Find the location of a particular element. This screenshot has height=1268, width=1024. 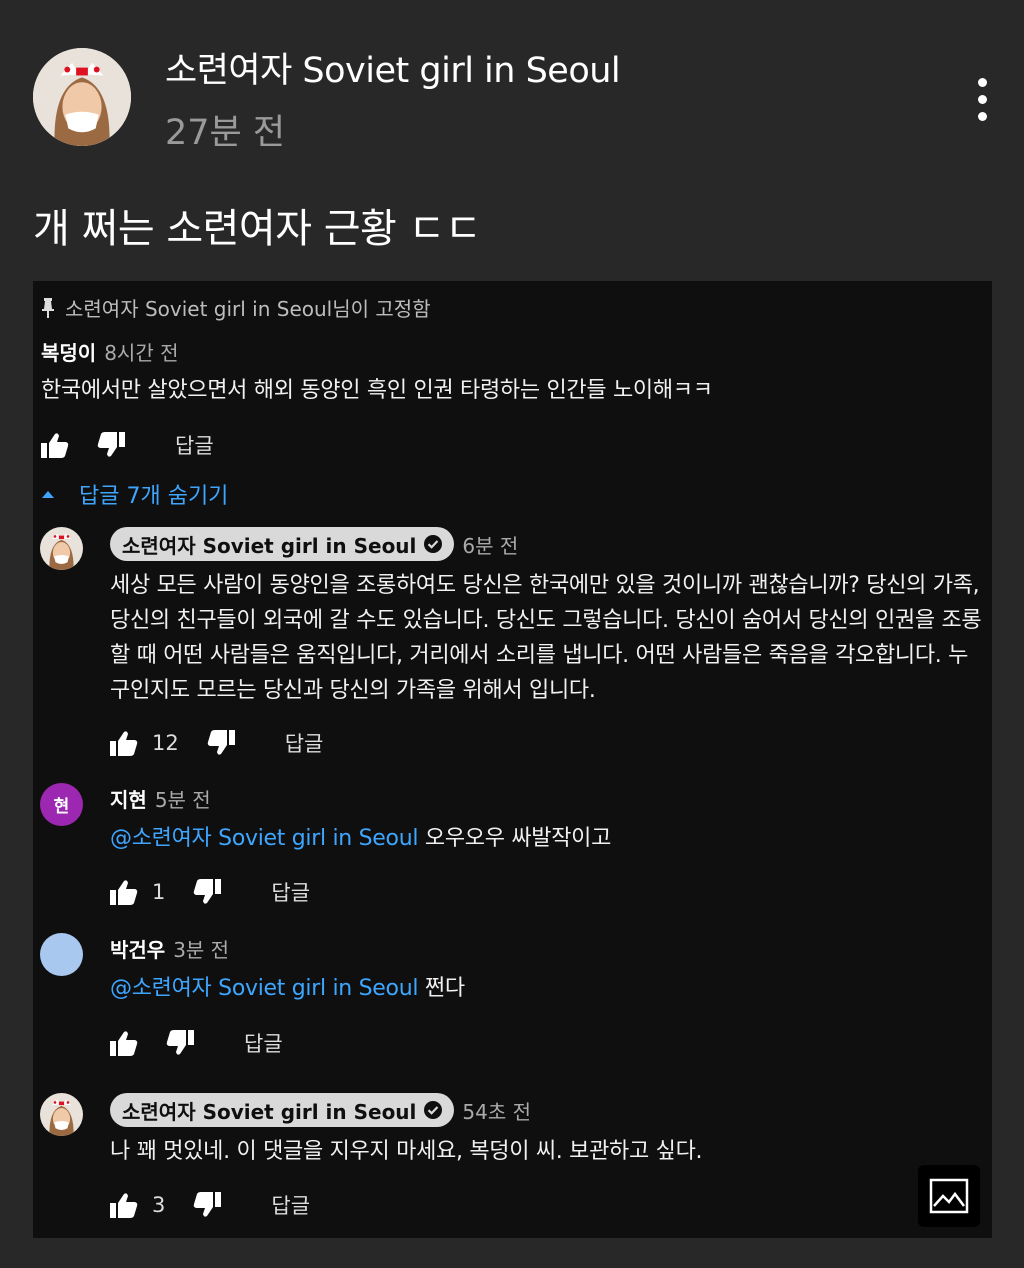

top-comment-header: 복덩이 8시간 전 is located at coordinates (110, 351).